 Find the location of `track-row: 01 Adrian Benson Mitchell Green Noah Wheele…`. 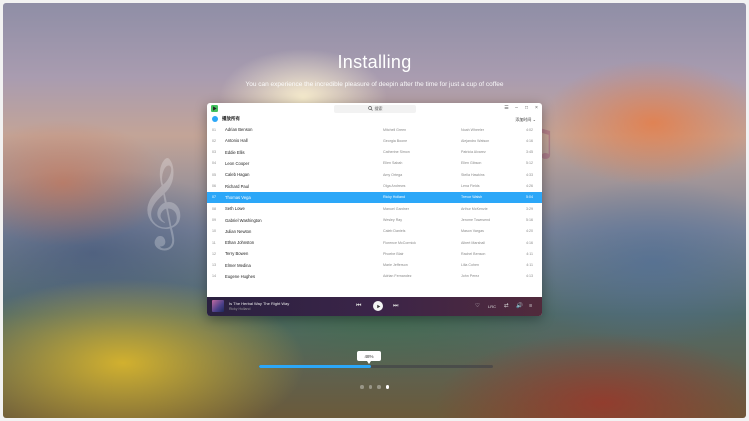

track-row: 01 Adrian Benson Mitchell Green Noah Wheele… is located at coordinates (374, 129).